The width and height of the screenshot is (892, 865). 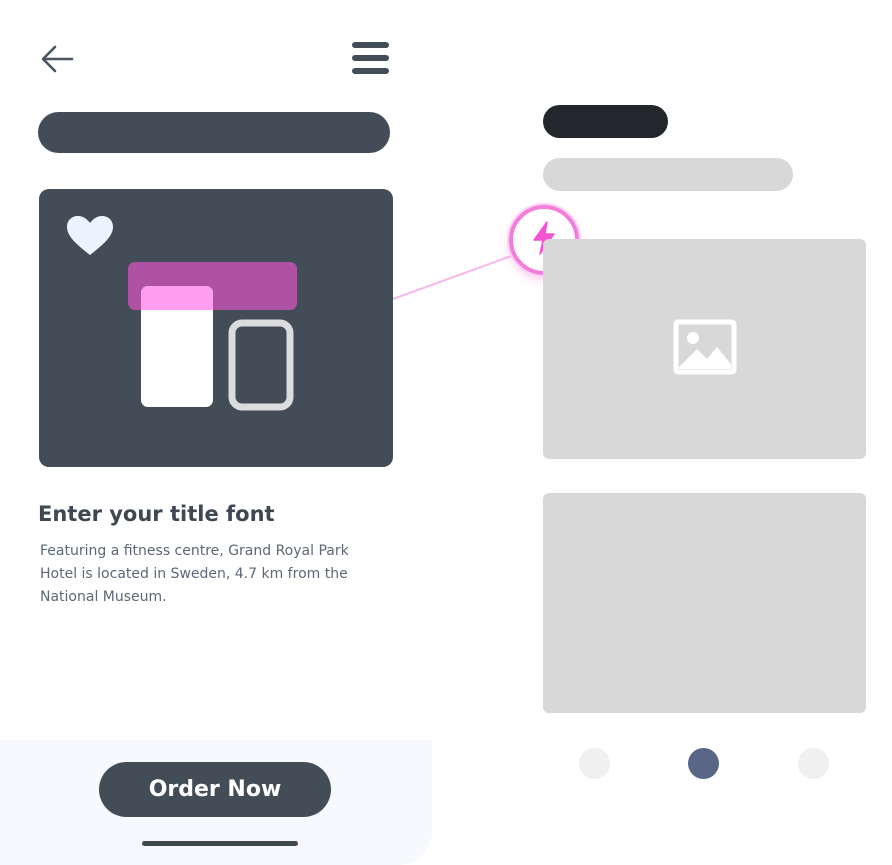 What do you see at coordinates (214, 132) in the screenshot?
I see `title-placeholder-bar` at bounding box center [214, 132].